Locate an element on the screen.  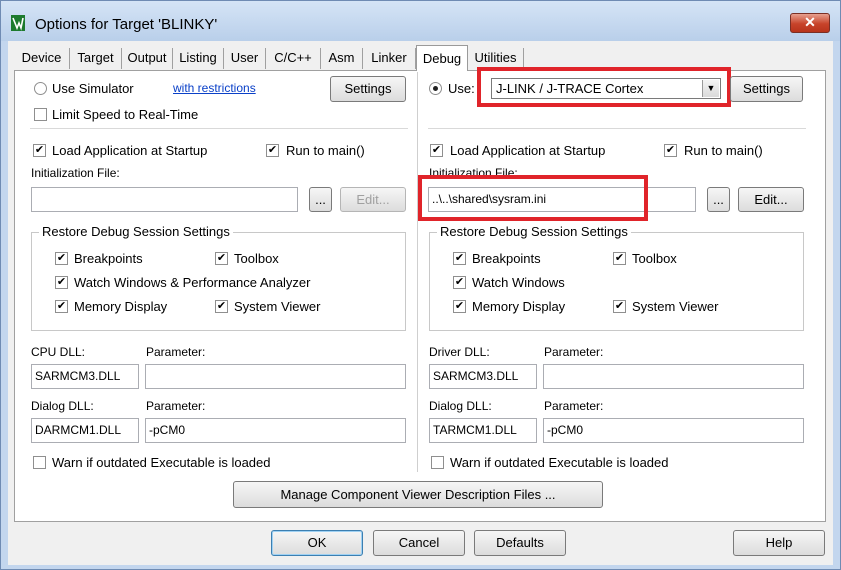
radio-dot-icon is located at coordinates (435, 88).